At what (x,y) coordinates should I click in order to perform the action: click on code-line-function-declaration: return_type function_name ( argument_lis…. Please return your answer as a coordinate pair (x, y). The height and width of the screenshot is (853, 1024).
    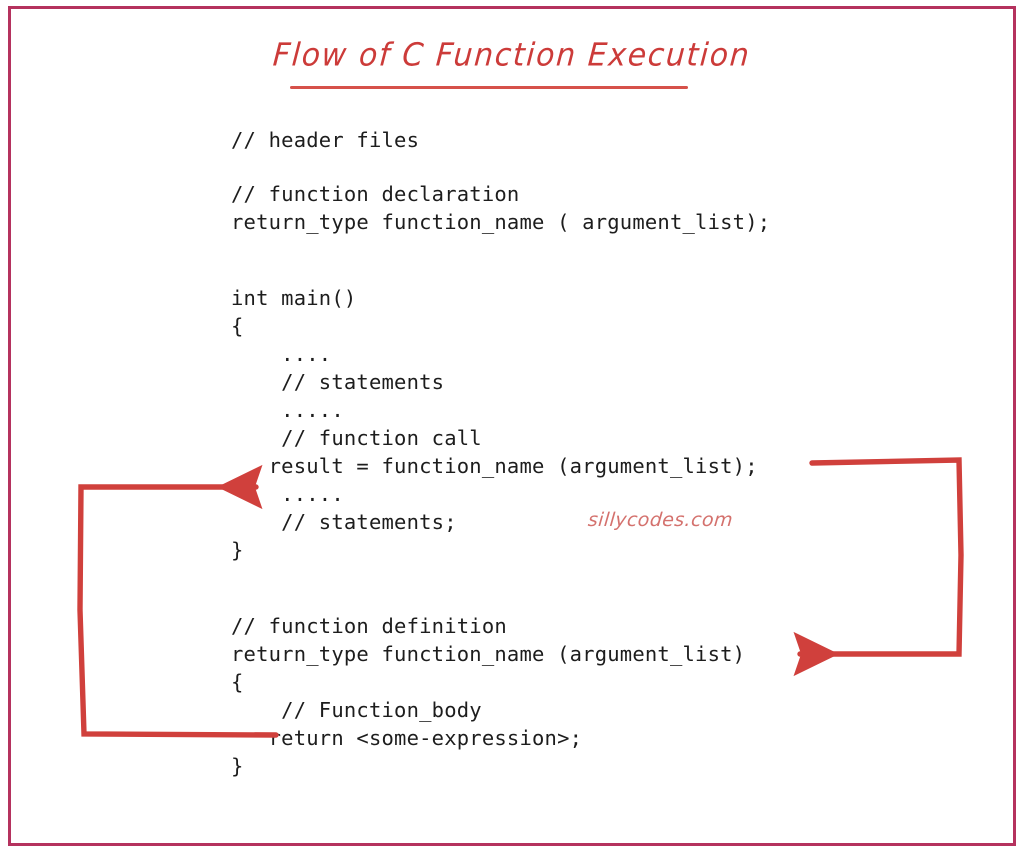
    Looking at the image, I should click on (501, 222).